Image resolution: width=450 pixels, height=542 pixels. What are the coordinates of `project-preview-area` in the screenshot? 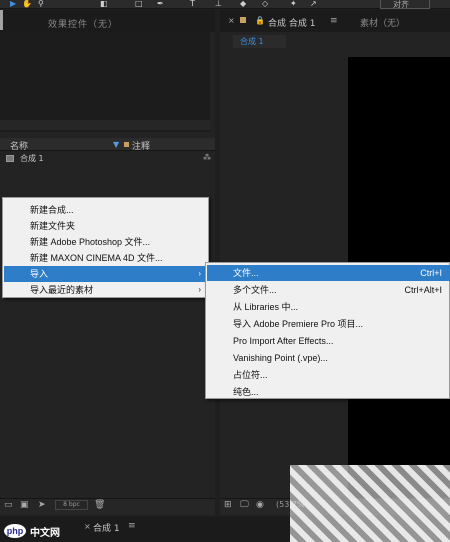 It's located at (105, 82).